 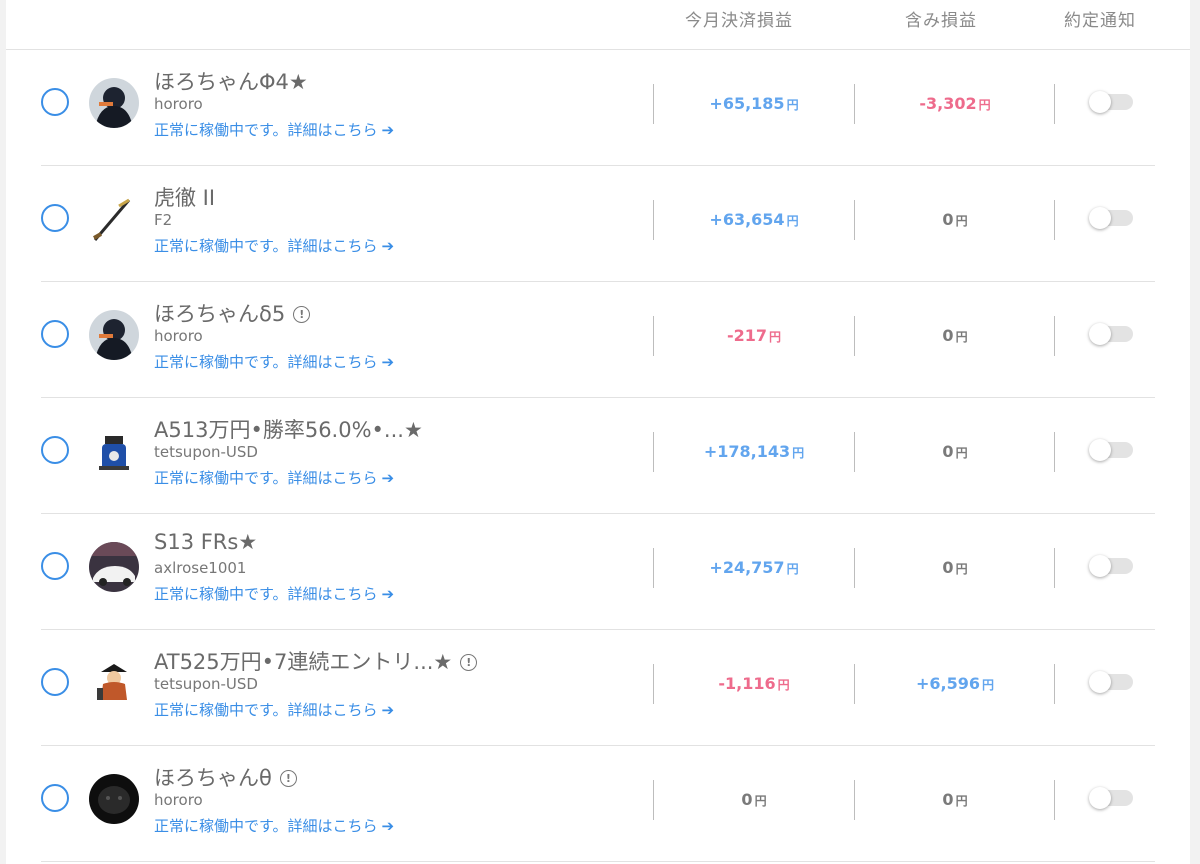 What do you see at coordinates (598, 25) in the screenshot?
I see `table-header: 今月決済損益 含み損益 約定通知` at bounding box center [598, 25].